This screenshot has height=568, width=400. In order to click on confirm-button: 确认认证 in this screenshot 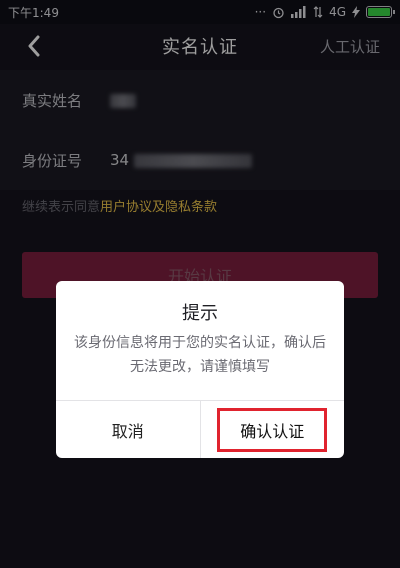, I will do `click(272, 429)`.